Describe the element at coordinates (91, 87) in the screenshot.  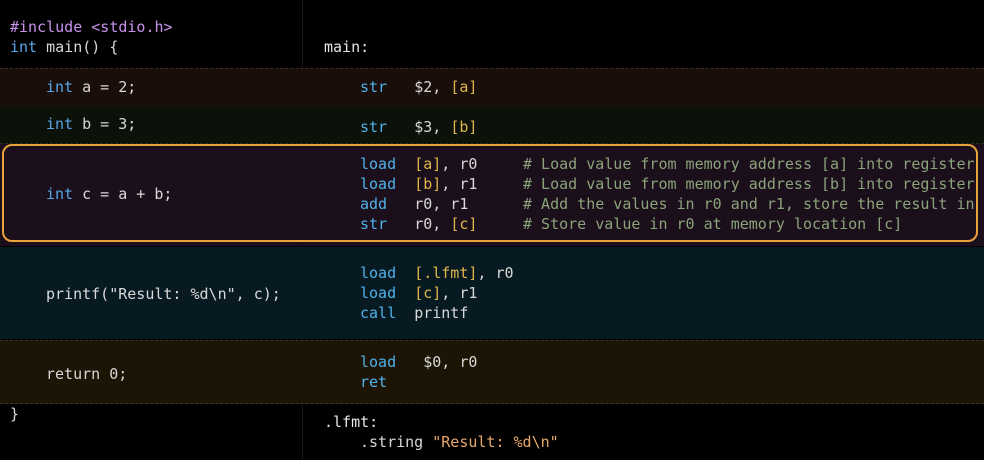
I see `c-line-a: int a = 2;` at that location.